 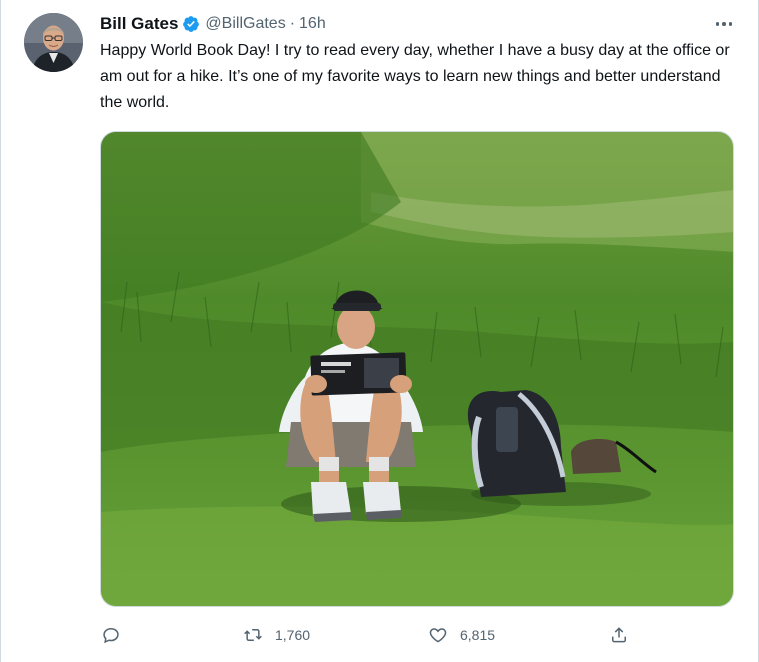 What do you see at coordinates (724, 24) in the screenshot?
I see `more-options-icon` at bounding box center [724, 24].